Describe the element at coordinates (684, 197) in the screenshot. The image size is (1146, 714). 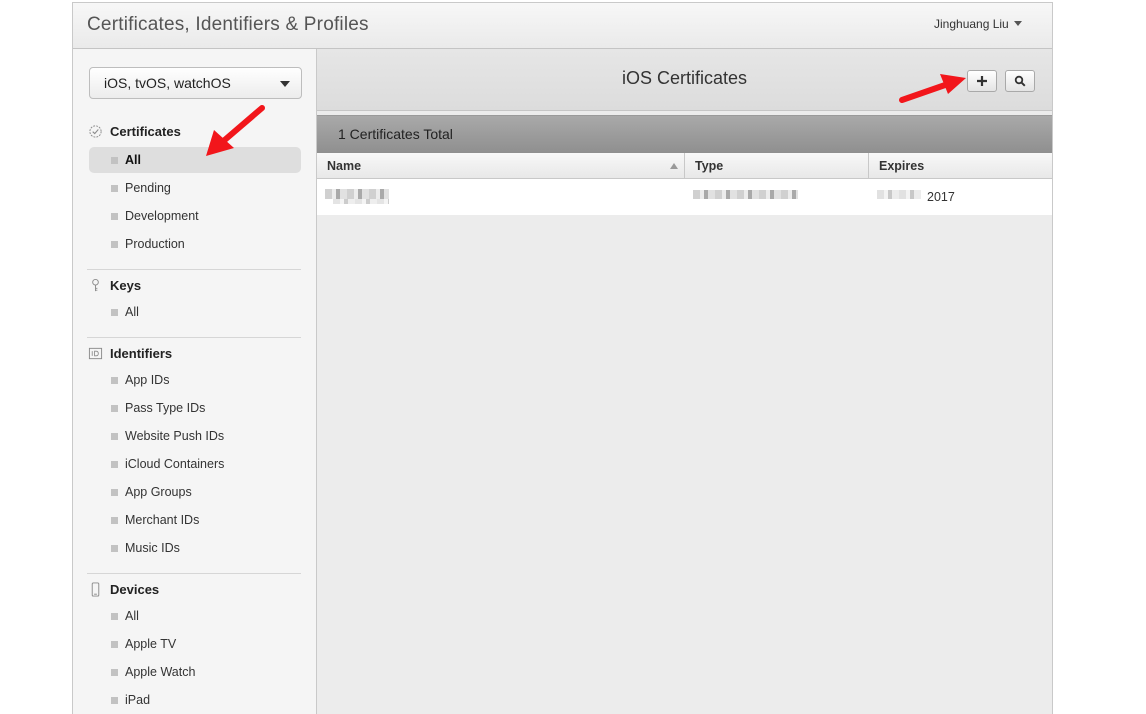
I see `table-row: 2017` at that location.